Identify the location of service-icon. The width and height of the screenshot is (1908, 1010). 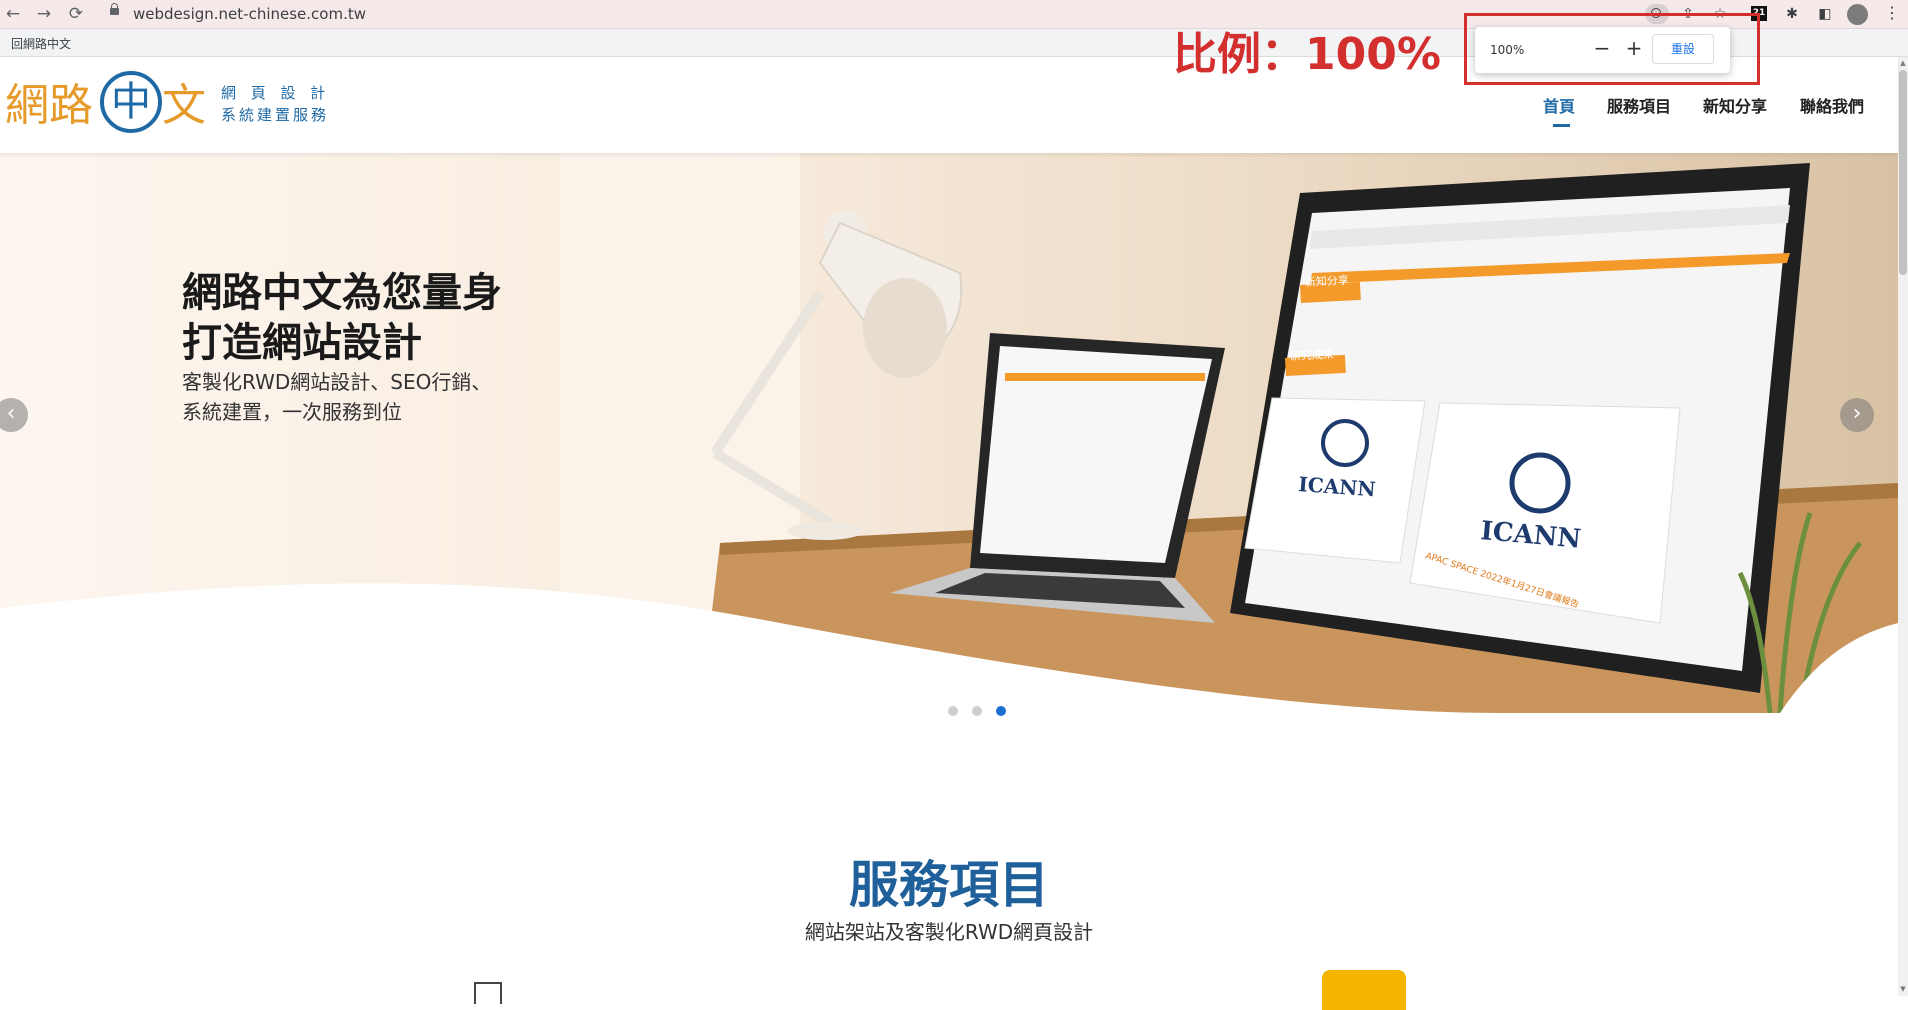
(488, 993).